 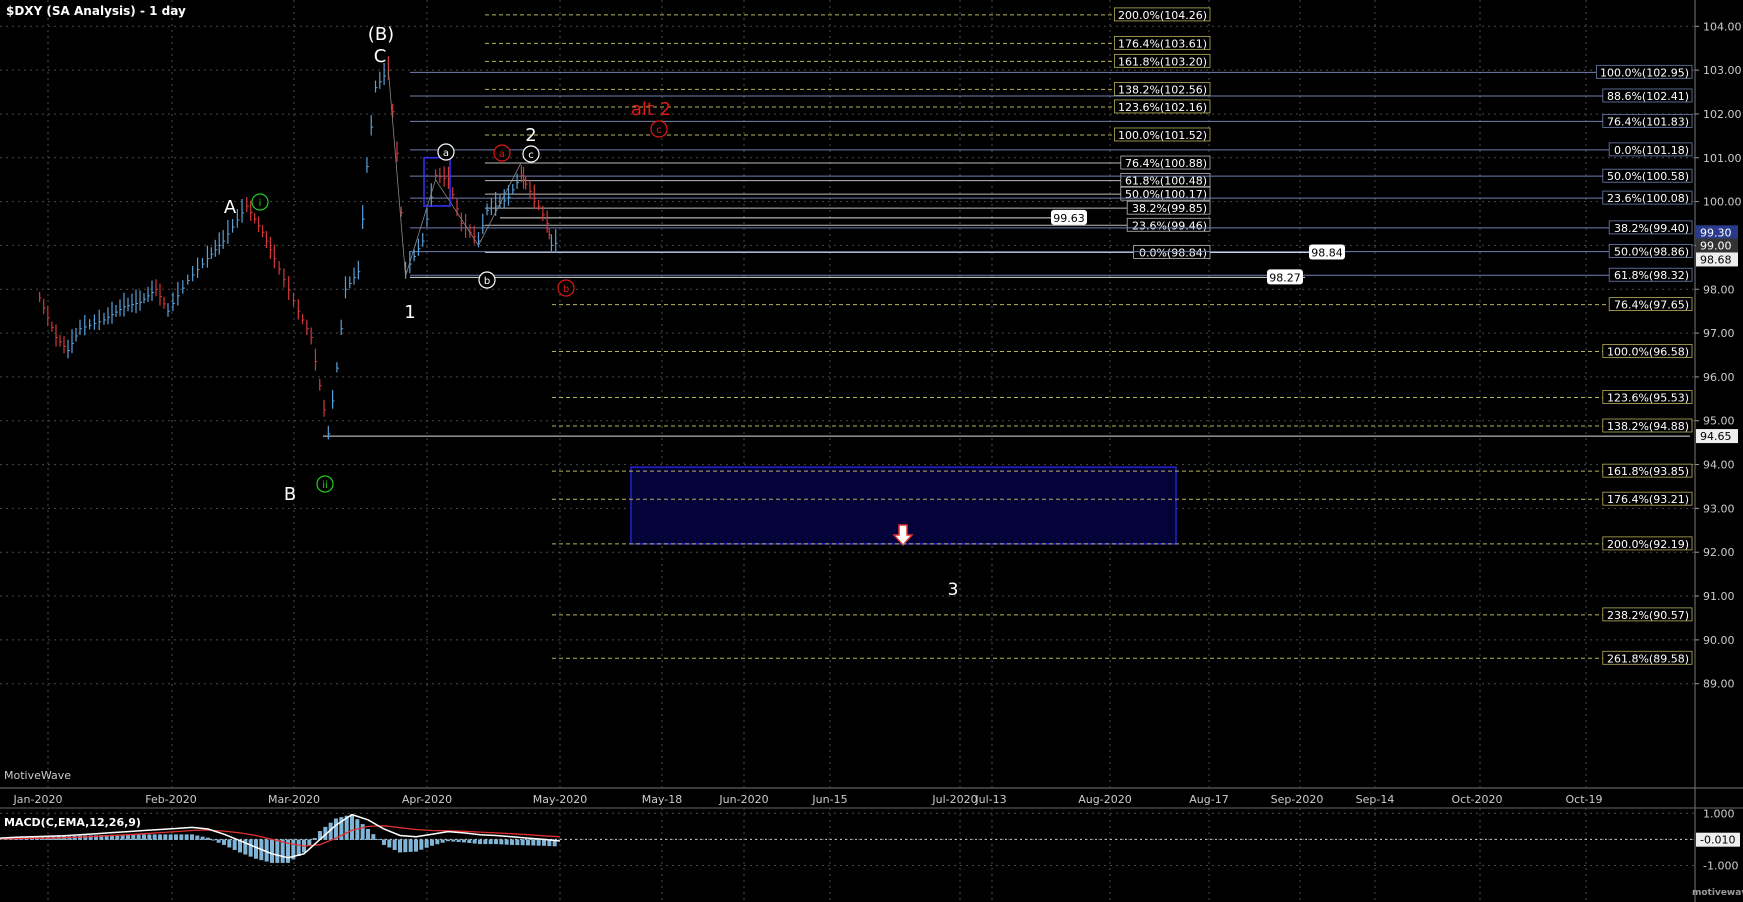 I want to click on x-tick-label: Jan-2020, so click(x=38, y=799).